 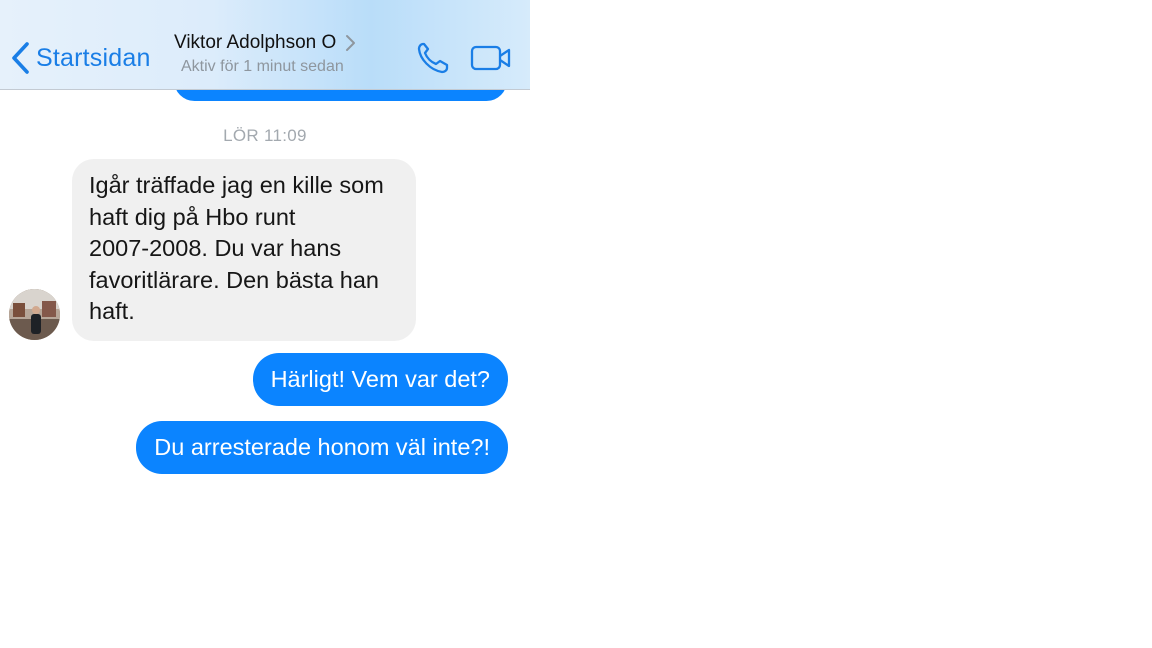 What do you see at coordinates (491, 58) in the screenshot?
I see `video-camera-icon` at bounding box center [491, 58].